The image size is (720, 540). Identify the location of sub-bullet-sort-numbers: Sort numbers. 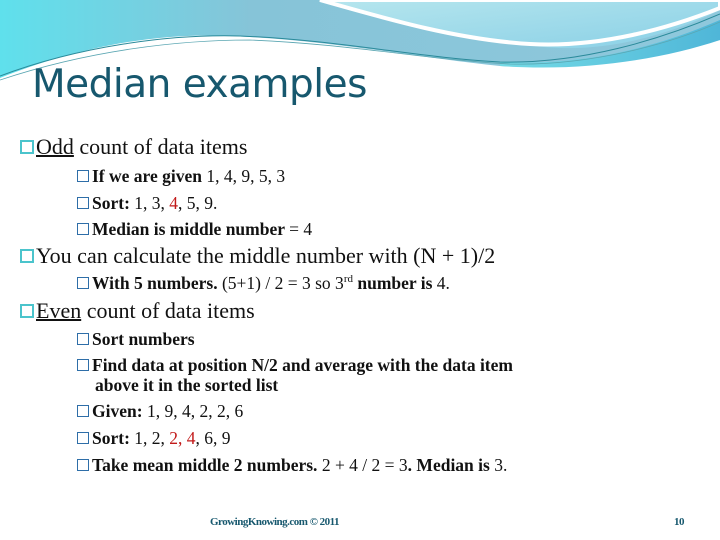
(136, 339).